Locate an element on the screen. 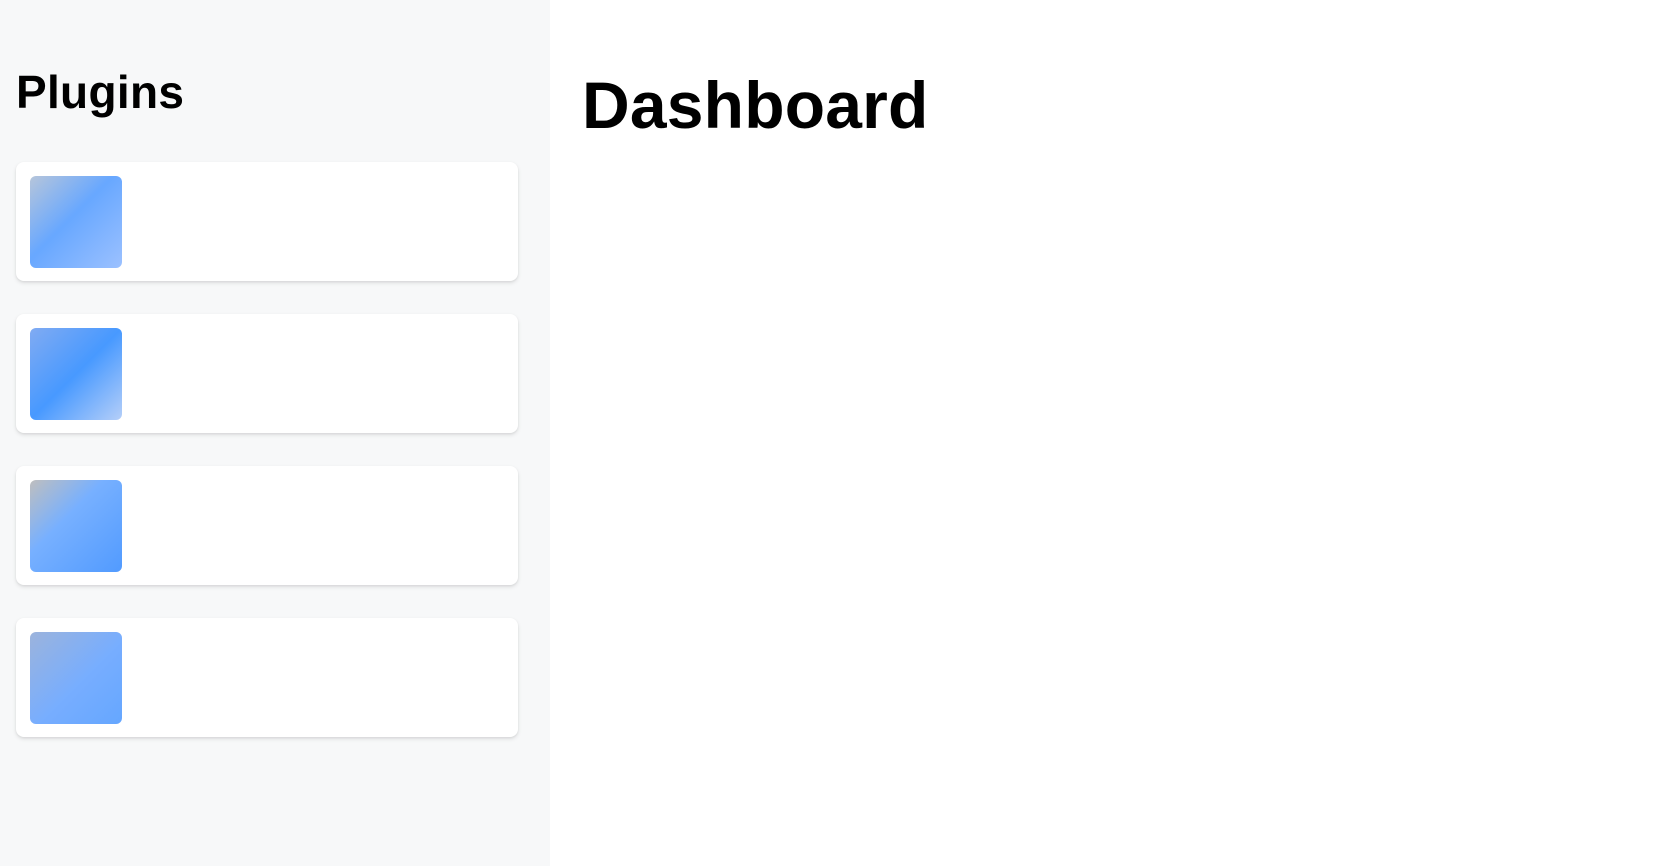 This screenshot has height=866, width=1660. sidebar-title: Plugins is located at coordinates (100, 92).